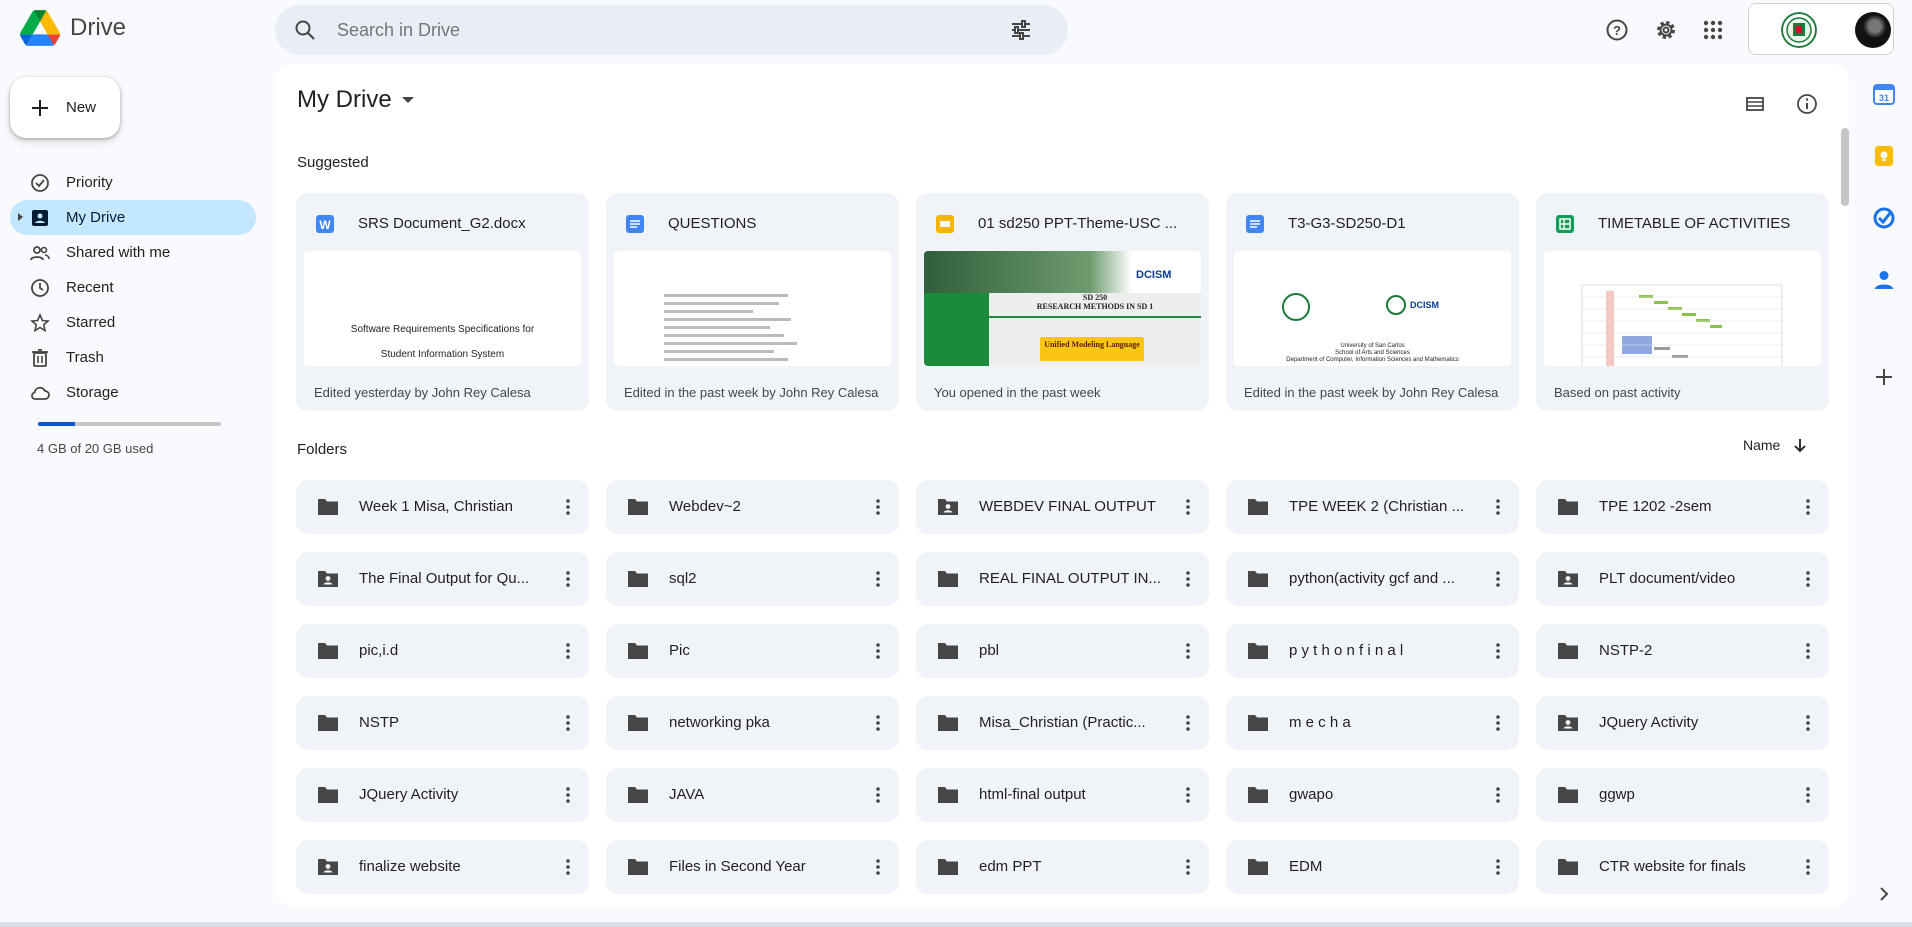 The height and width of the screenshot is (927, 1912). What do you see at coordinates (1713, 30) in the screenshot?
I see `apps-grid-icon` at bounding box center [1713, 30].